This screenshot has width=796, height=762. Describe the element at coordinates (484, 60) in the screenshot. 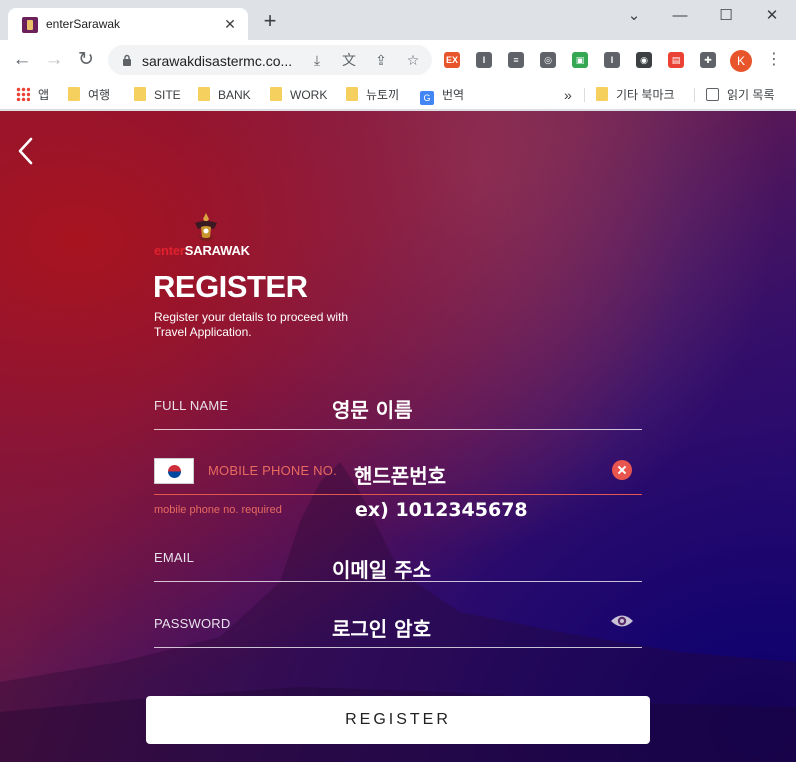

I see `i-icon: I` at that location.